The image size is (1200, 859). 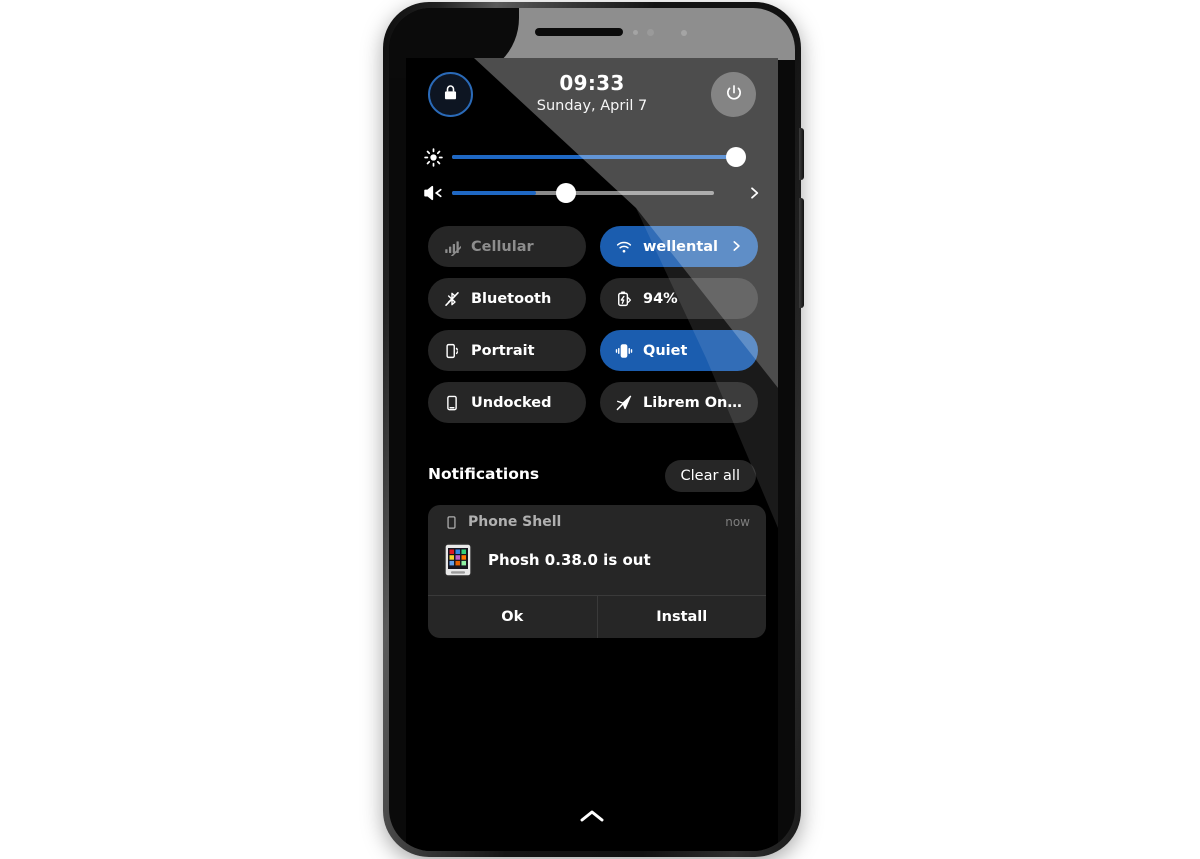 I want to click on toggle-bluetooth: Bluetooth, so click(x=507, y=298).